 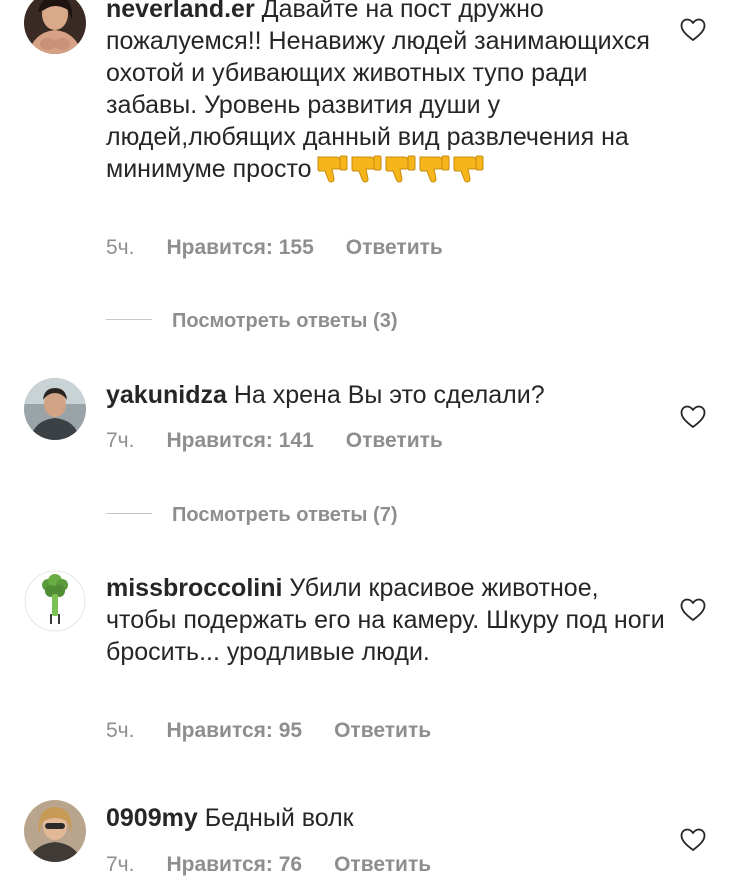 I want to click on comment-meta: 7ч. Нравится: 76 Ответить, so click(x=268, y=865).